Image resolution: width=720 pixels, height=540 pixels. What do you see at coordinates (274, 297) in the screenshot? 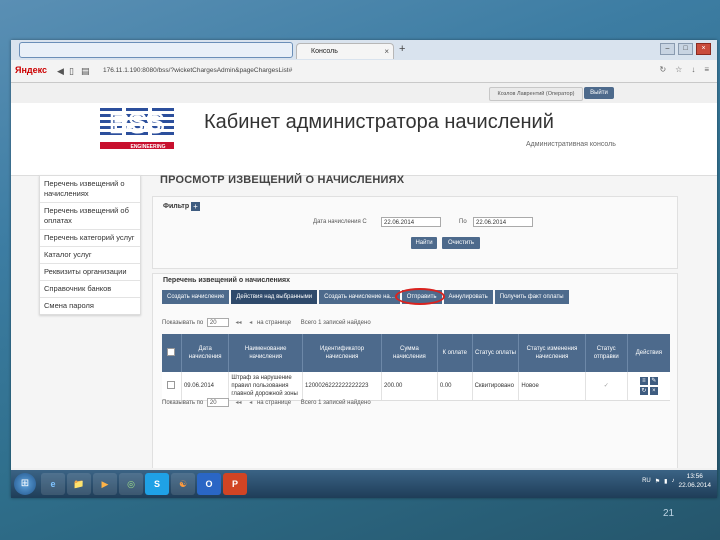
I see `selected-actions-button: Действия над выбранными` at bounding box center [274, 297].